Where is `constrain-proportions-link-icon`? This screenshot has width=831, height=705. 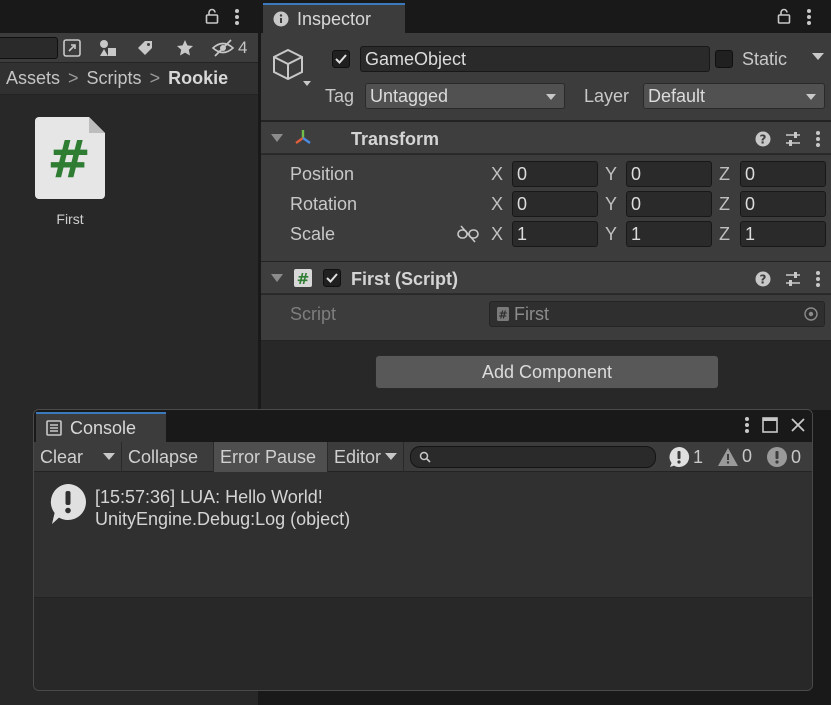 constrain-proportions-link-icon is located at coordinates (468, 234).